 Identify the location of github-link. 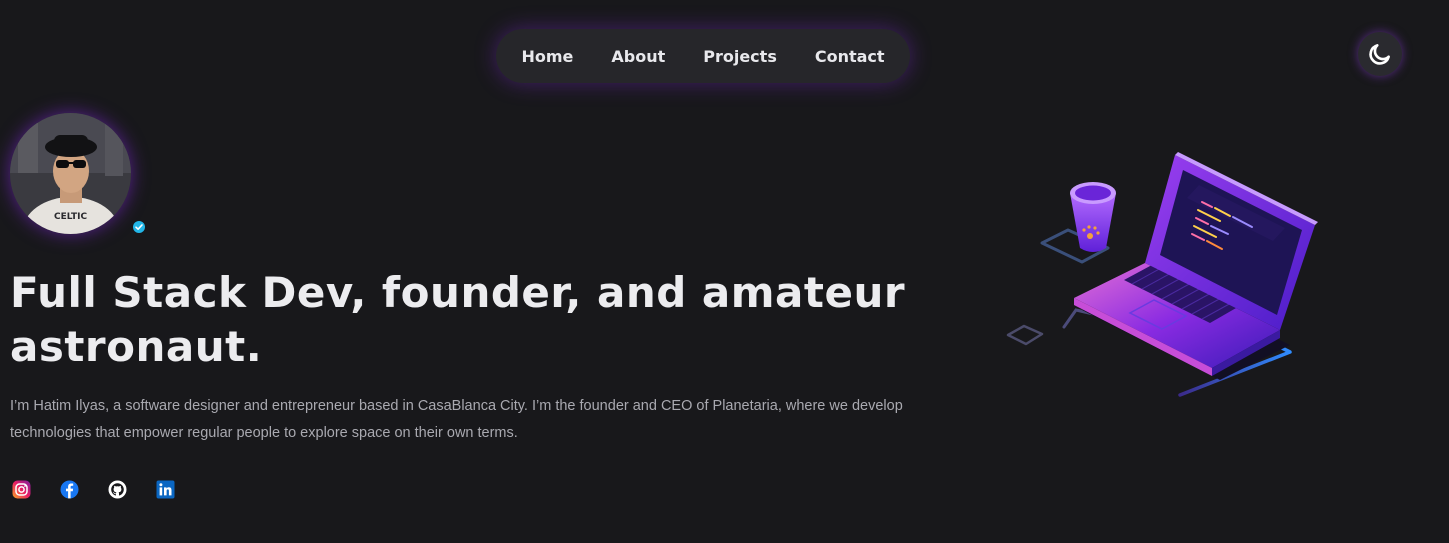
(117, 489).